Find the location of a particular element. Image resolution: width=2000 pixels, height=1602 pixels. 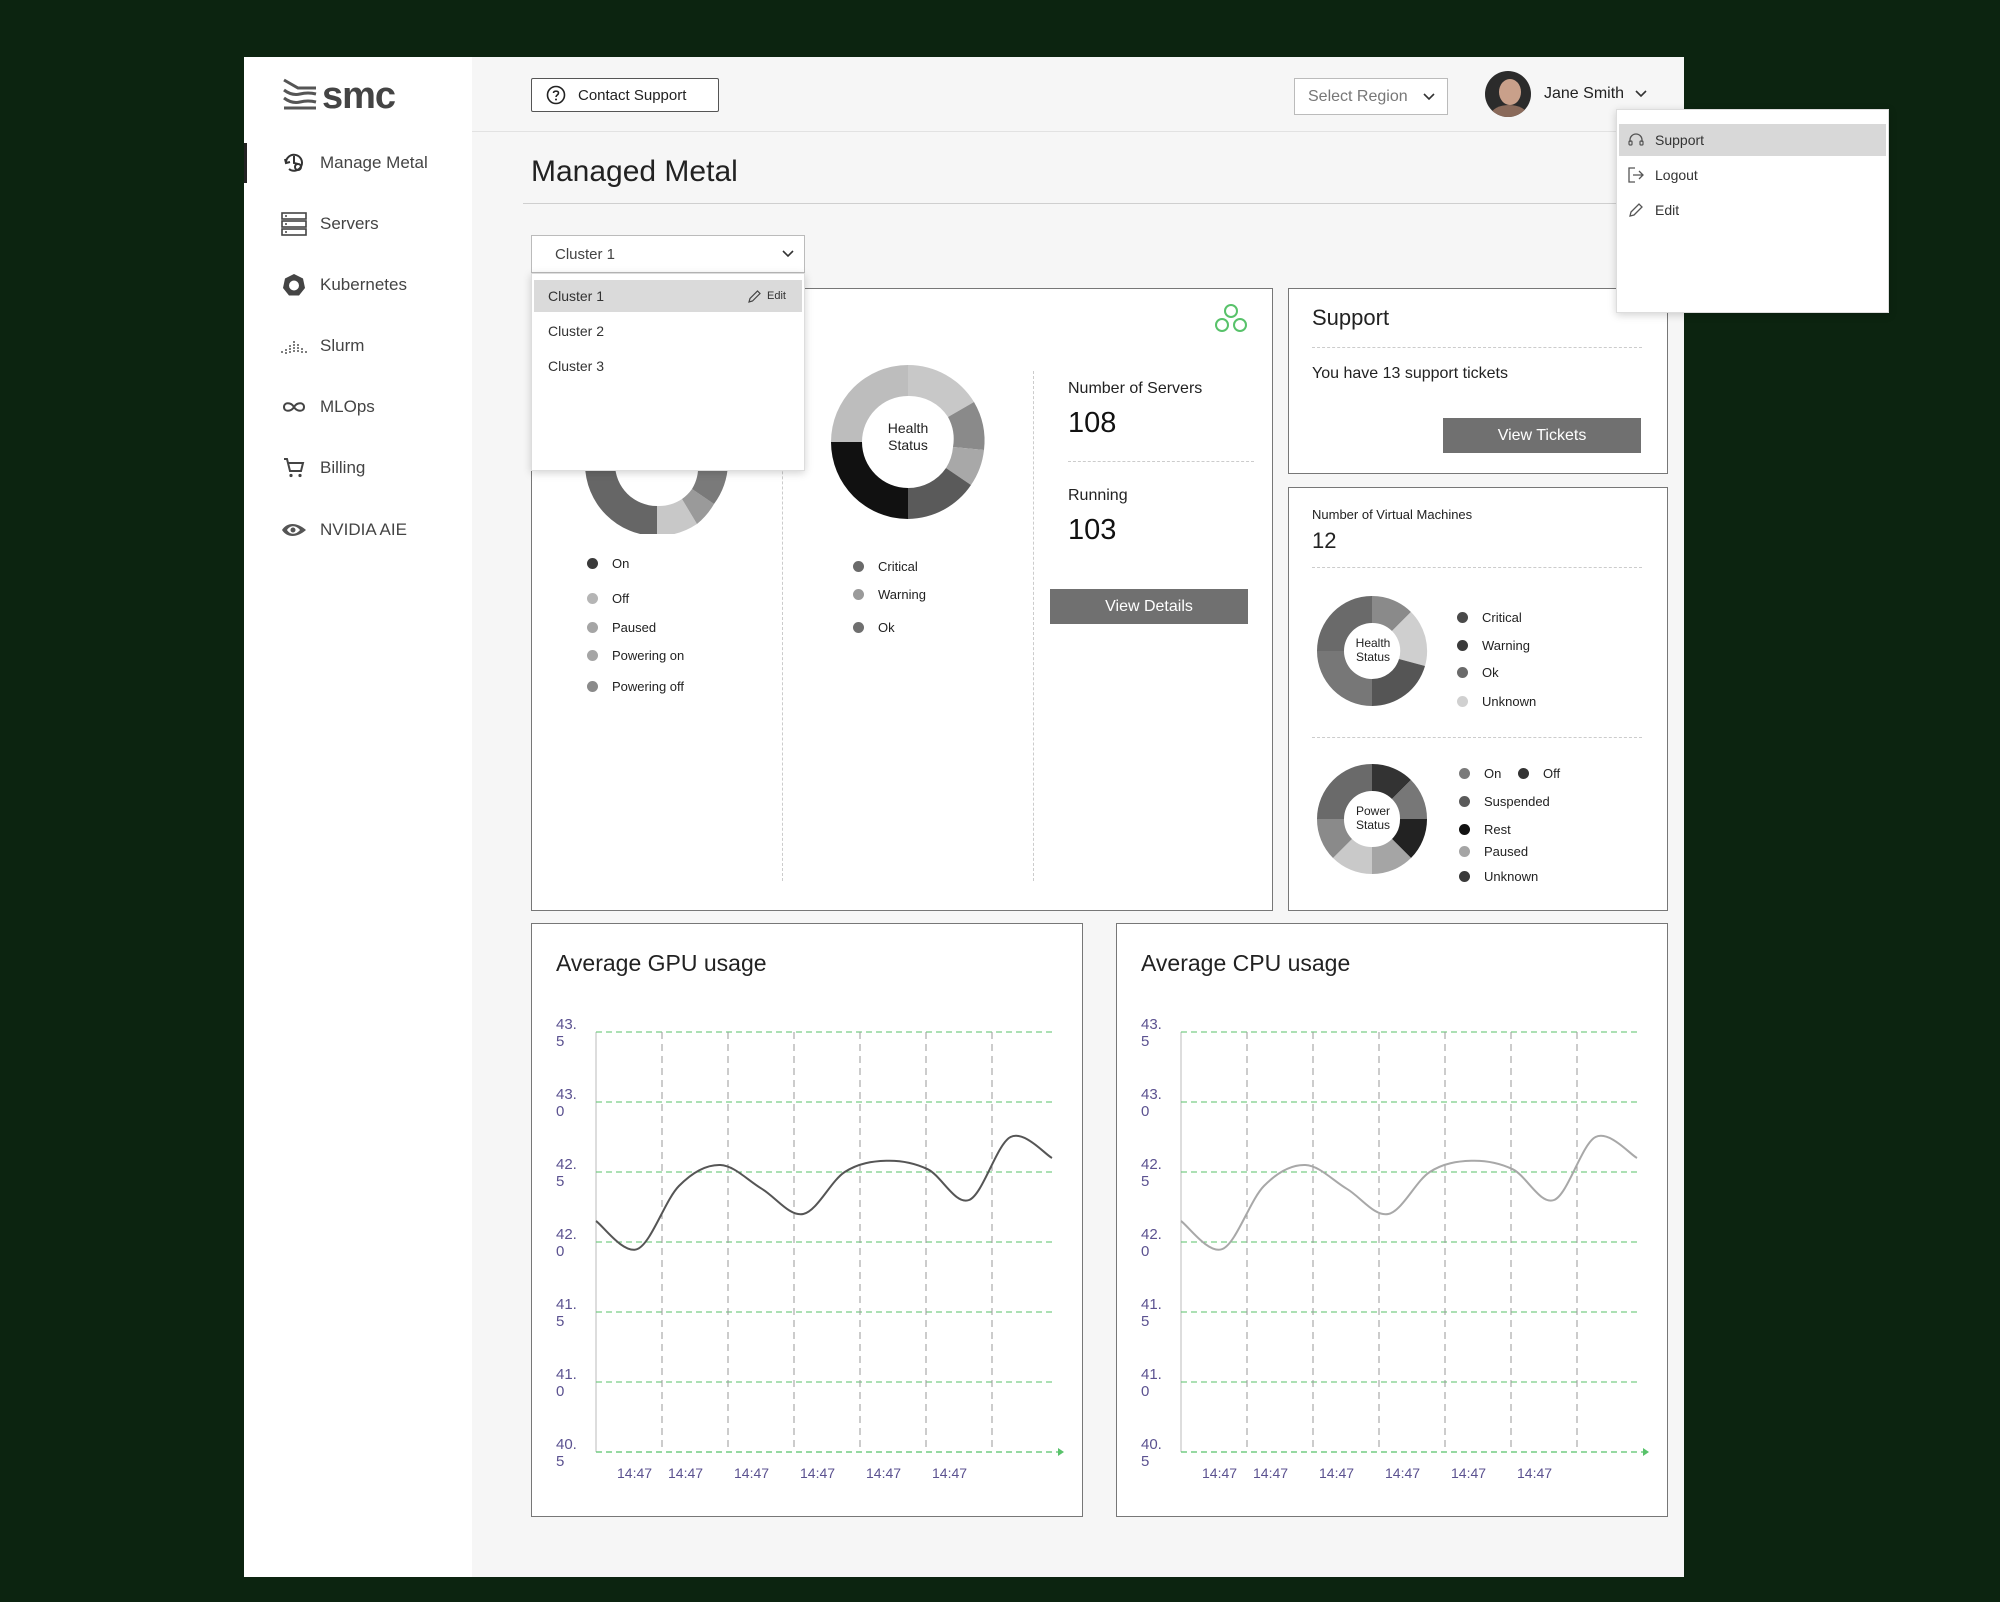

legend-label: Suspended is located at coordinates (1517, 801).